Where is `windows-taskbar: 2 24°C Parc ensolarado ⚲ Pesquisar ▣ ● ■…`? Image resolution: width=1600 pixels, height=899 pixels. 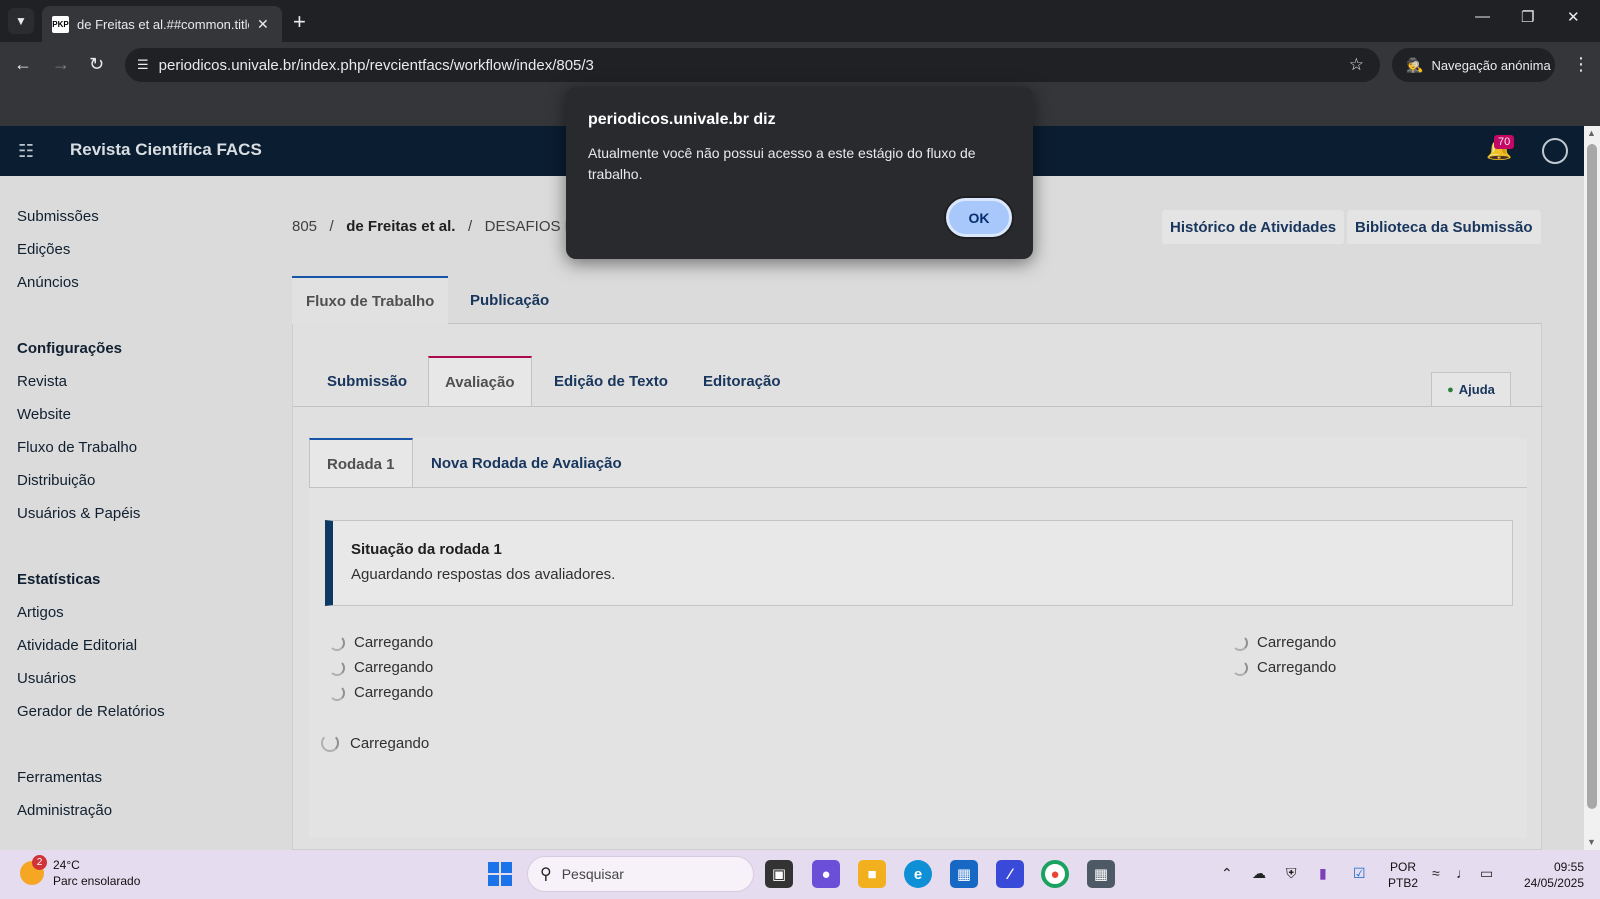
windows-taskbar: 2 24°C Parc ensolarado ⚲ Pesquisar ▣ ● ■… is located at coordinates (800, 874).